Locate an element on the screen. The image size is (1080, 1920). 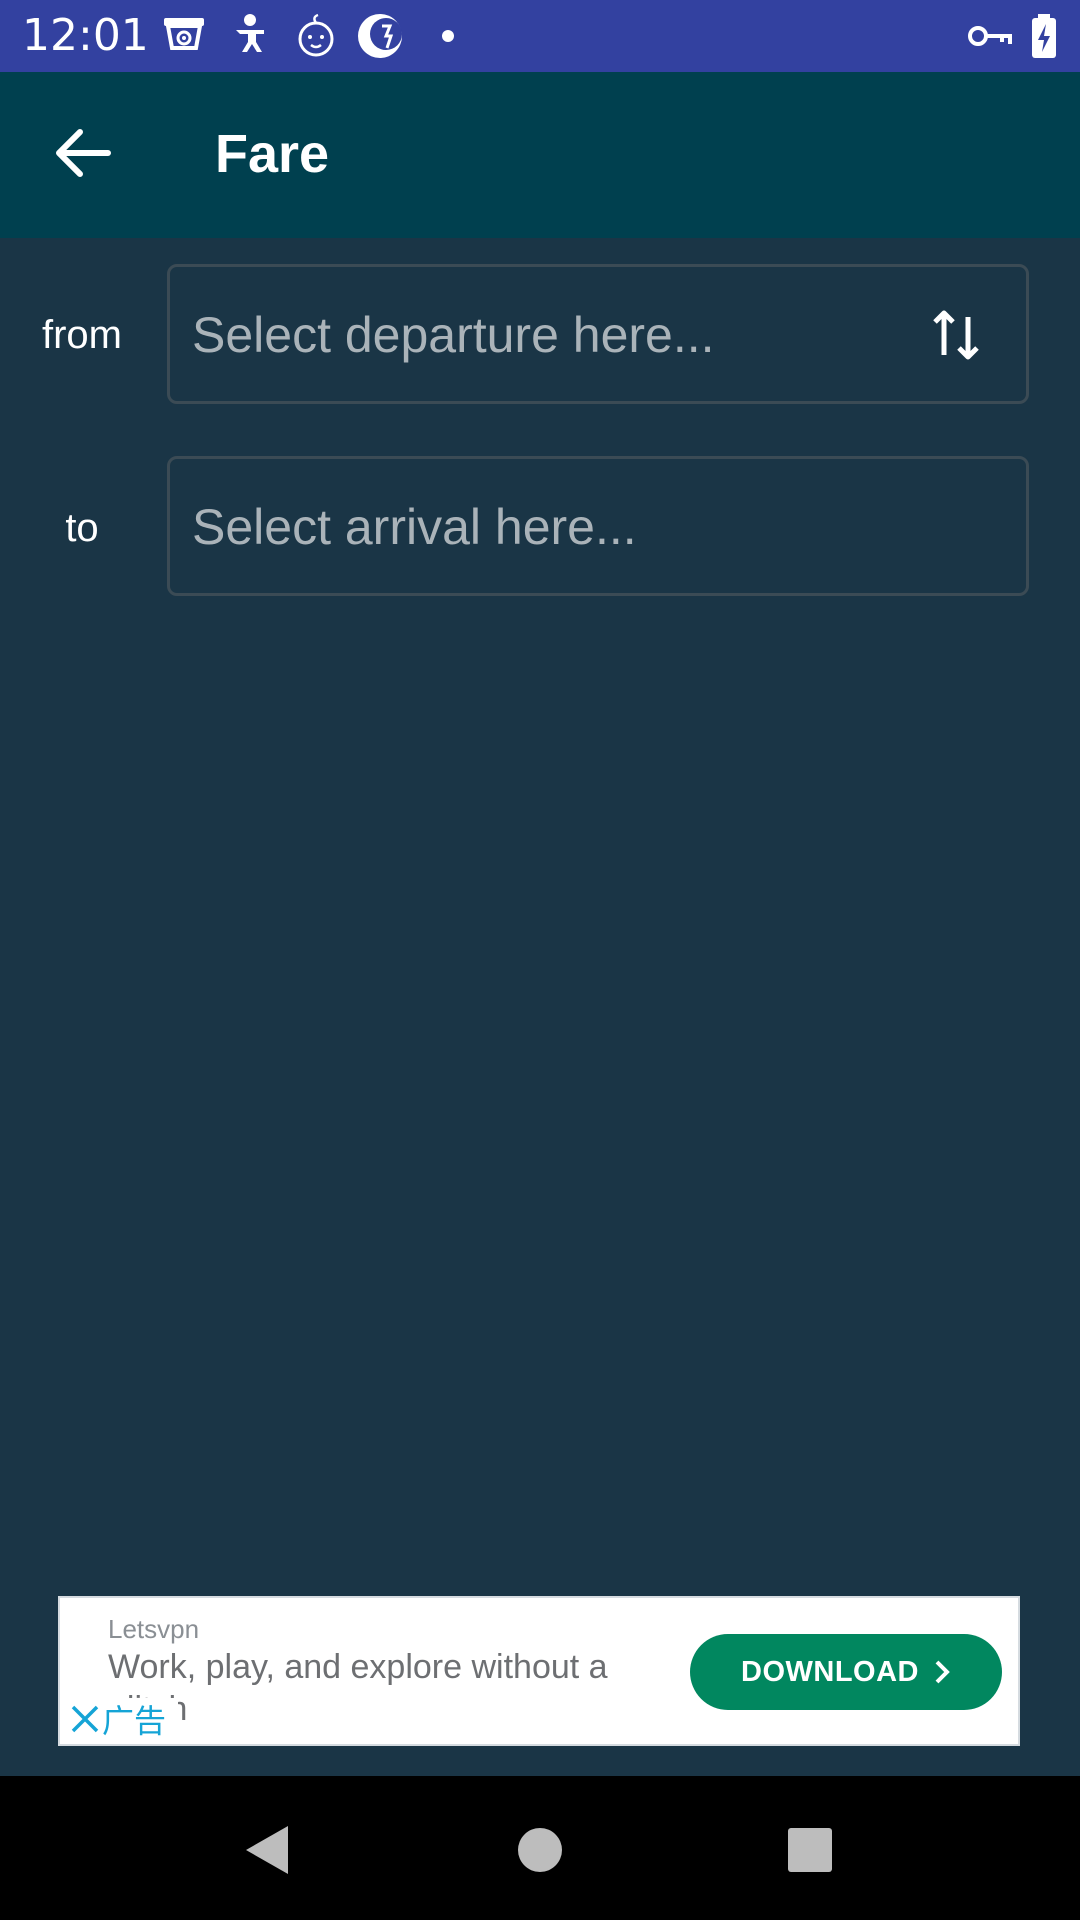
chevron-right-icon is located at coordinates (942, 1672).